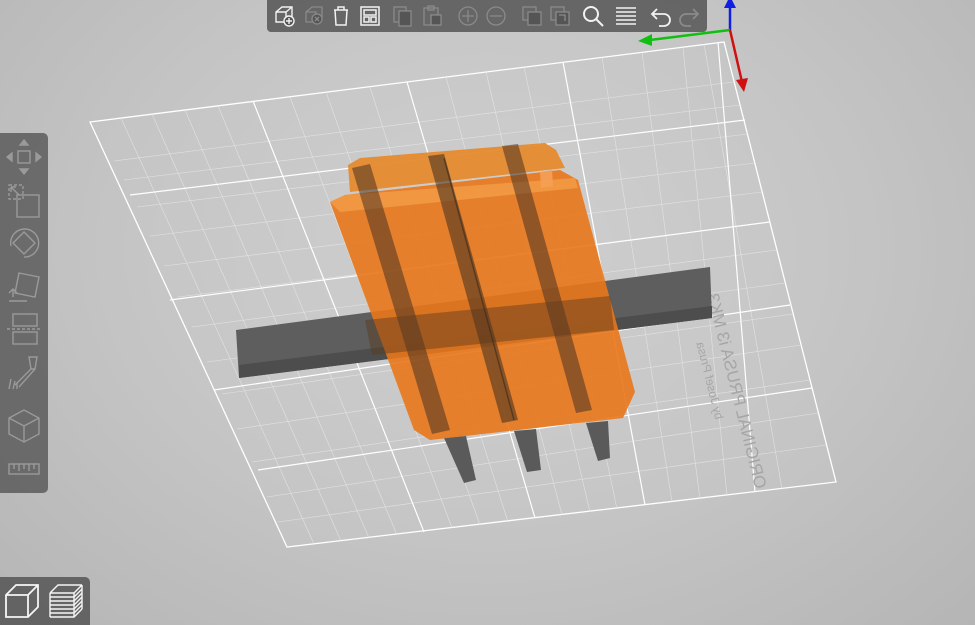  I want to click on rotate-icon, so click(24, 243).